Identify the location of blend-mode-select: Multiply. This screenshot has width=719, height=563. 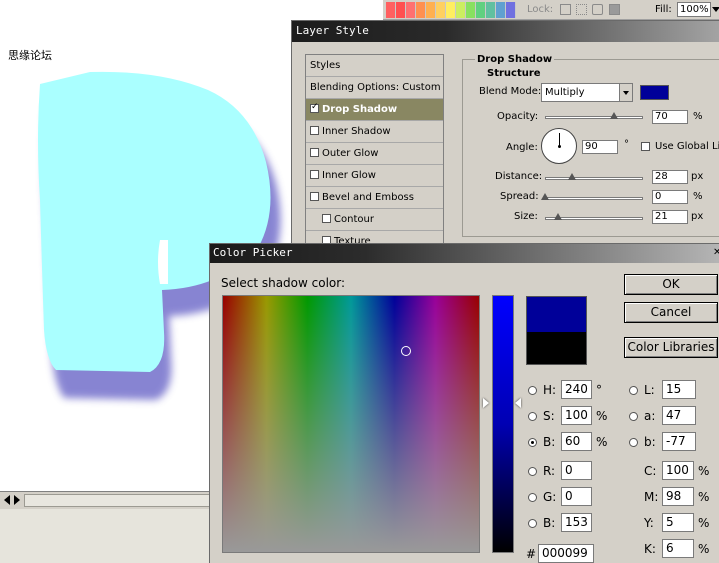
(587, 92).